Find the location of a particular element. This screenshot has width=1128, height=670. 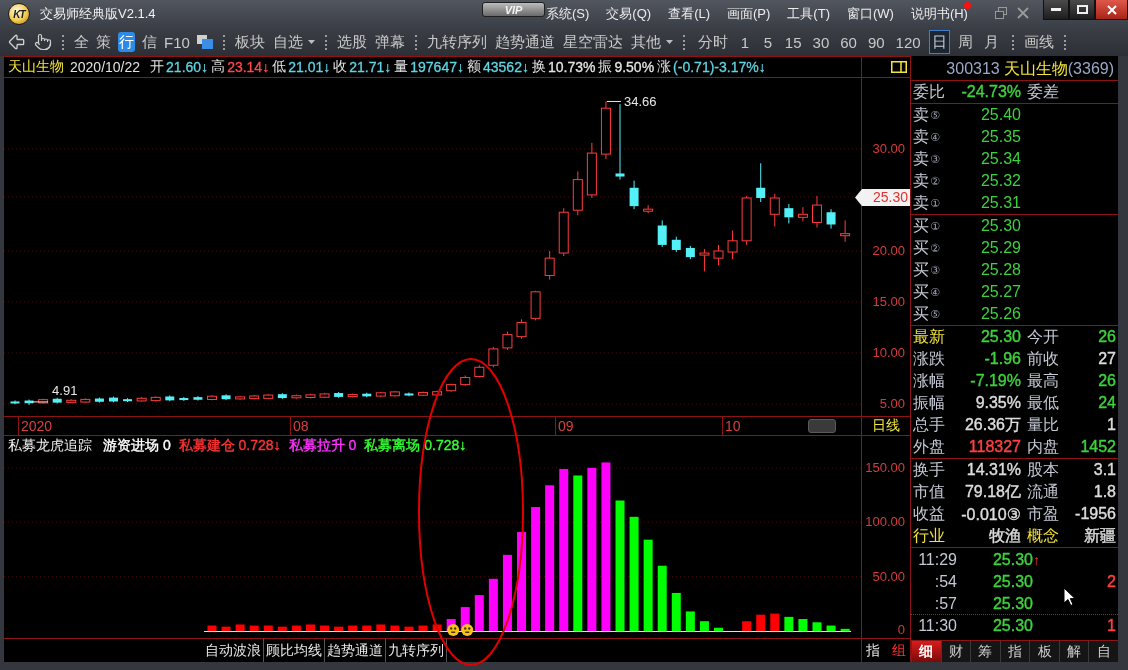

period-tab: 1 is located at coordinates (744, 42).